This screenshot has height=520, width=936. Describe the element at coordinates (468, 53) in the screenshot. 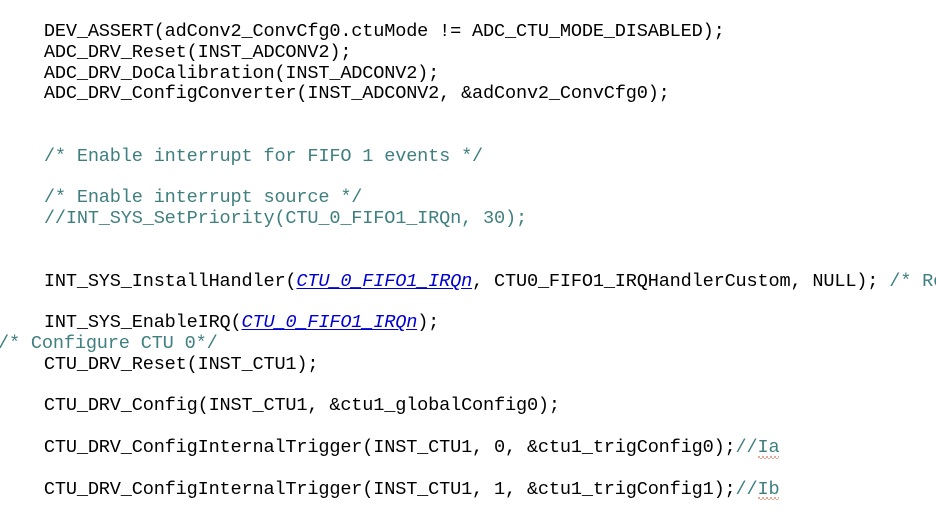

I see `line-adc-reset: ADC_DRV_Reset(INST_ADCONV2);` at that location.